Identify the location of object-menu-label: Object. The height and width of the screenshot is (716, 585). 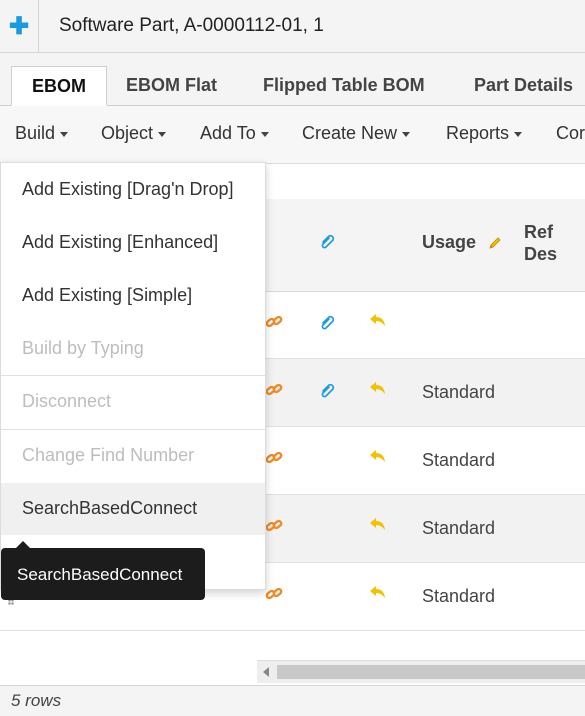
(127, 133).